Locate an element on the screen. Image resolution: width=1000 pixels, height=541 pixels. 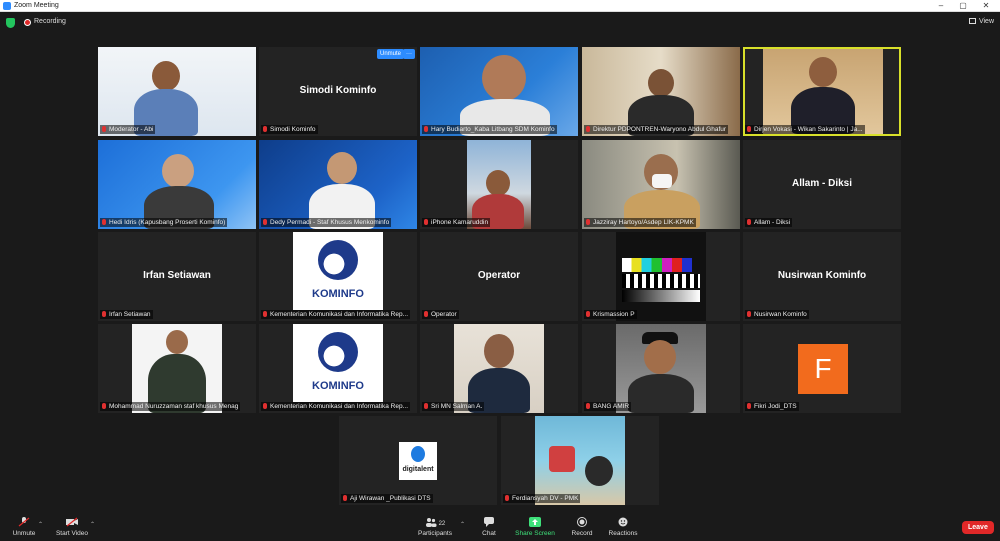
more-options-button: ··· is located at coordinates (409, 54).